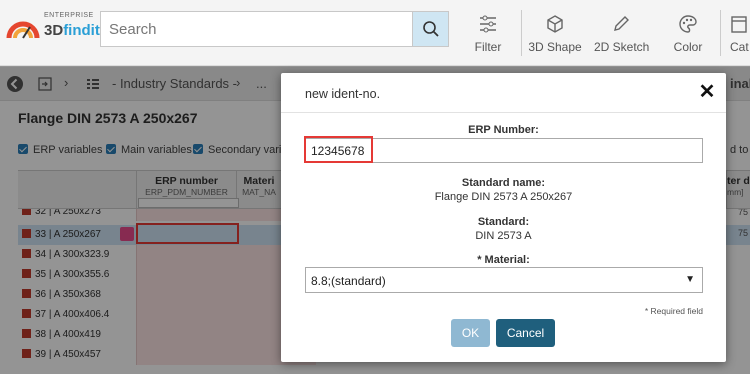 The image size is (750, 374). I want to click on standard-label: Standard:, so click(503, 222).